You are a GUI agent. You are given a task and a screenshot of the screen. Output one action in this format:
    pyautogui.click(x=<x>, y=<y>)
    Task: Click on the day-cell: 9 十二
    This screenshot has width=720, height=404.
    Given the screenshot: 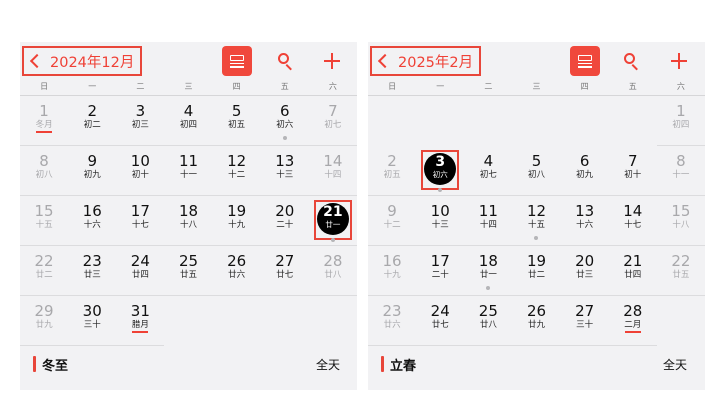 What is the action you would take?
    pyautogui.click(x=392, y=221)
    